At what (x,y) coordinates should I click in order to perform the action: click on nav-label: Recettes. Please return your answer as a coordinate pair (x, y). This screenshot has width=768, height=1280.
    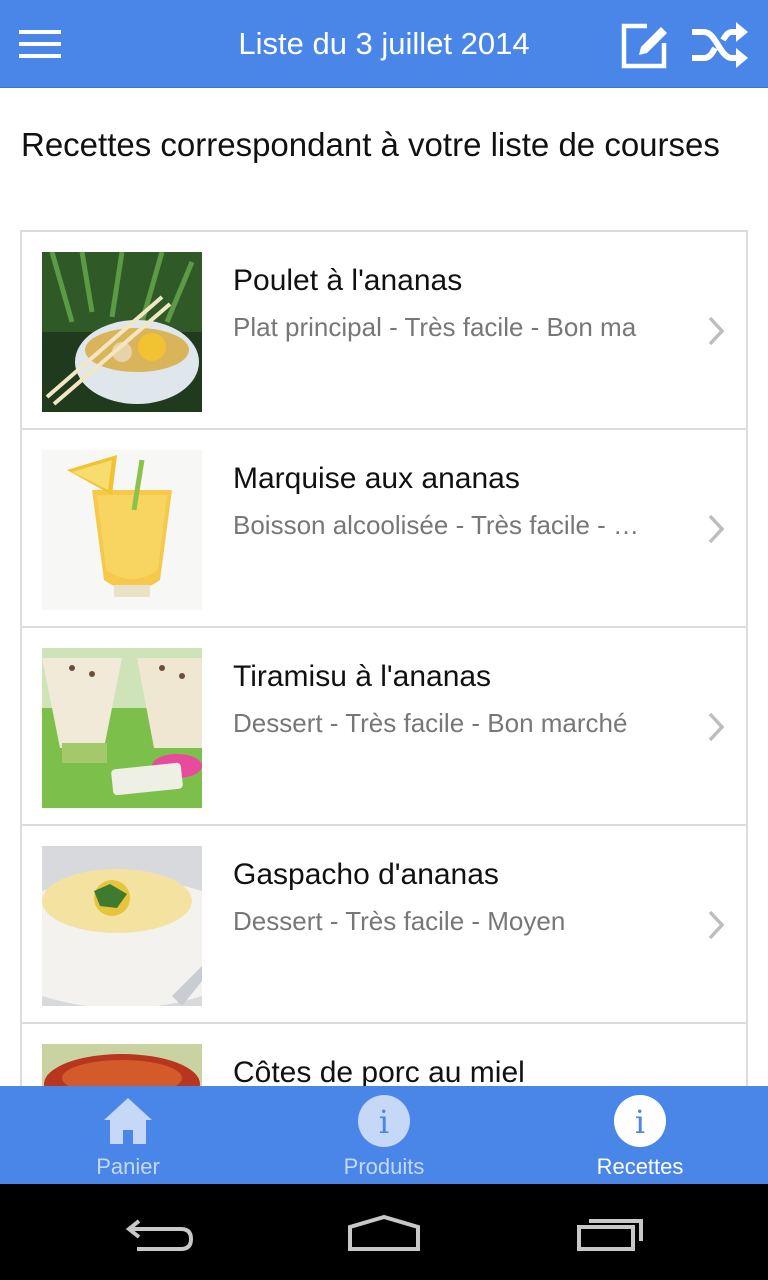
    Looking at the image, I should click on (640, 1166).